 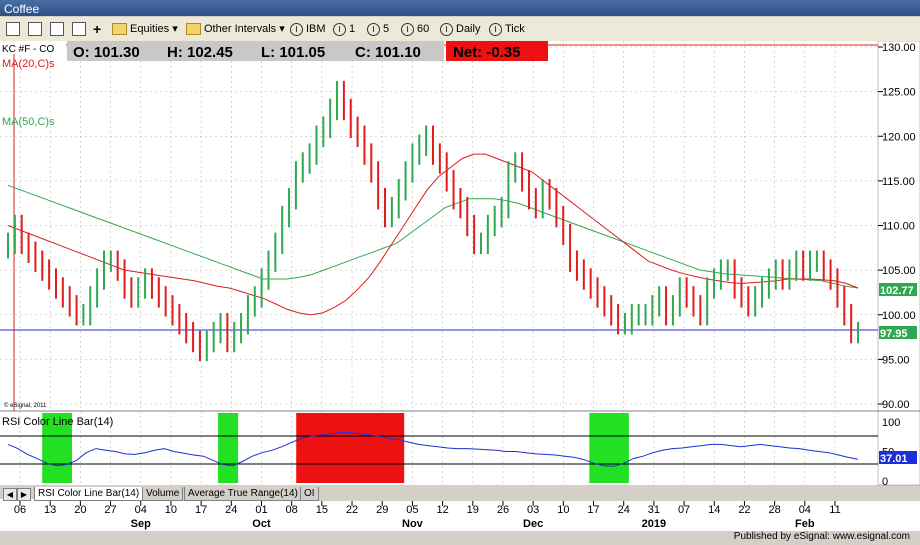 What do you see at coordinates (79, 29) in the screenshot?
I see `properties-icon` at bounding box center [79, 29].